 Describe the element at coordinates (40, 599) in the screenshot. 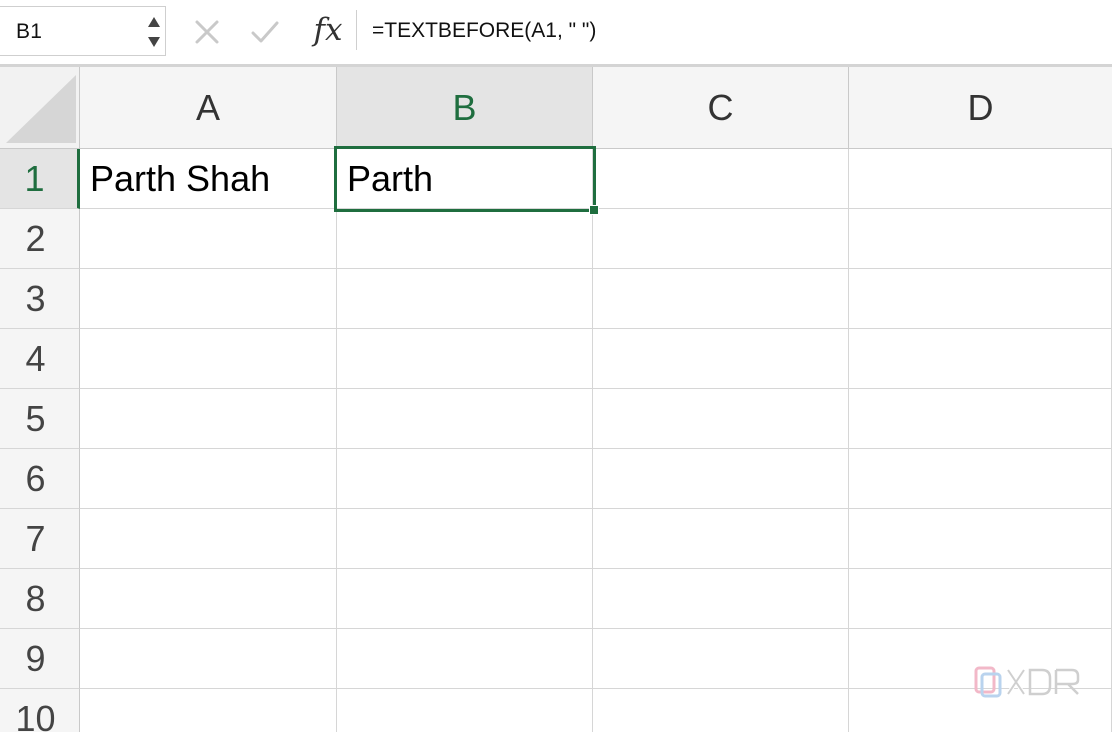

I see `row-header-8: 8` at that location.